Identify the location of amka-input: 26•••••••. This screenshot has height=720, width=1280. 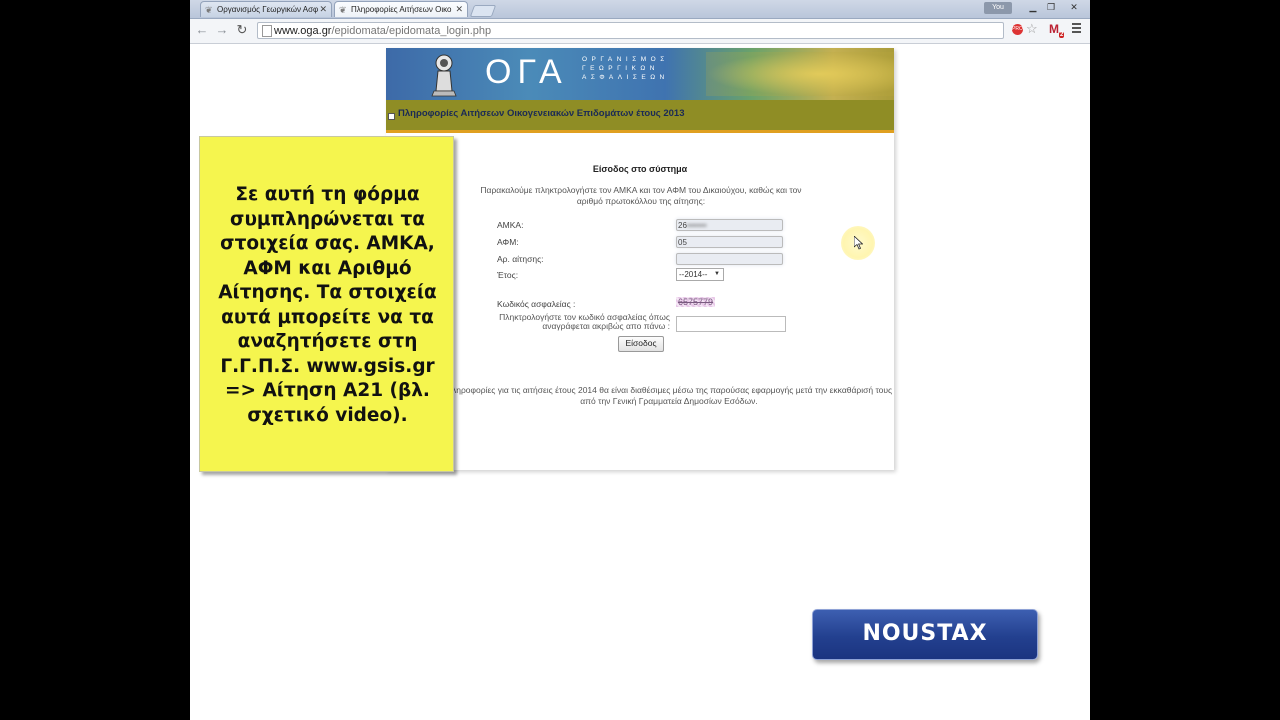
(729, 225).